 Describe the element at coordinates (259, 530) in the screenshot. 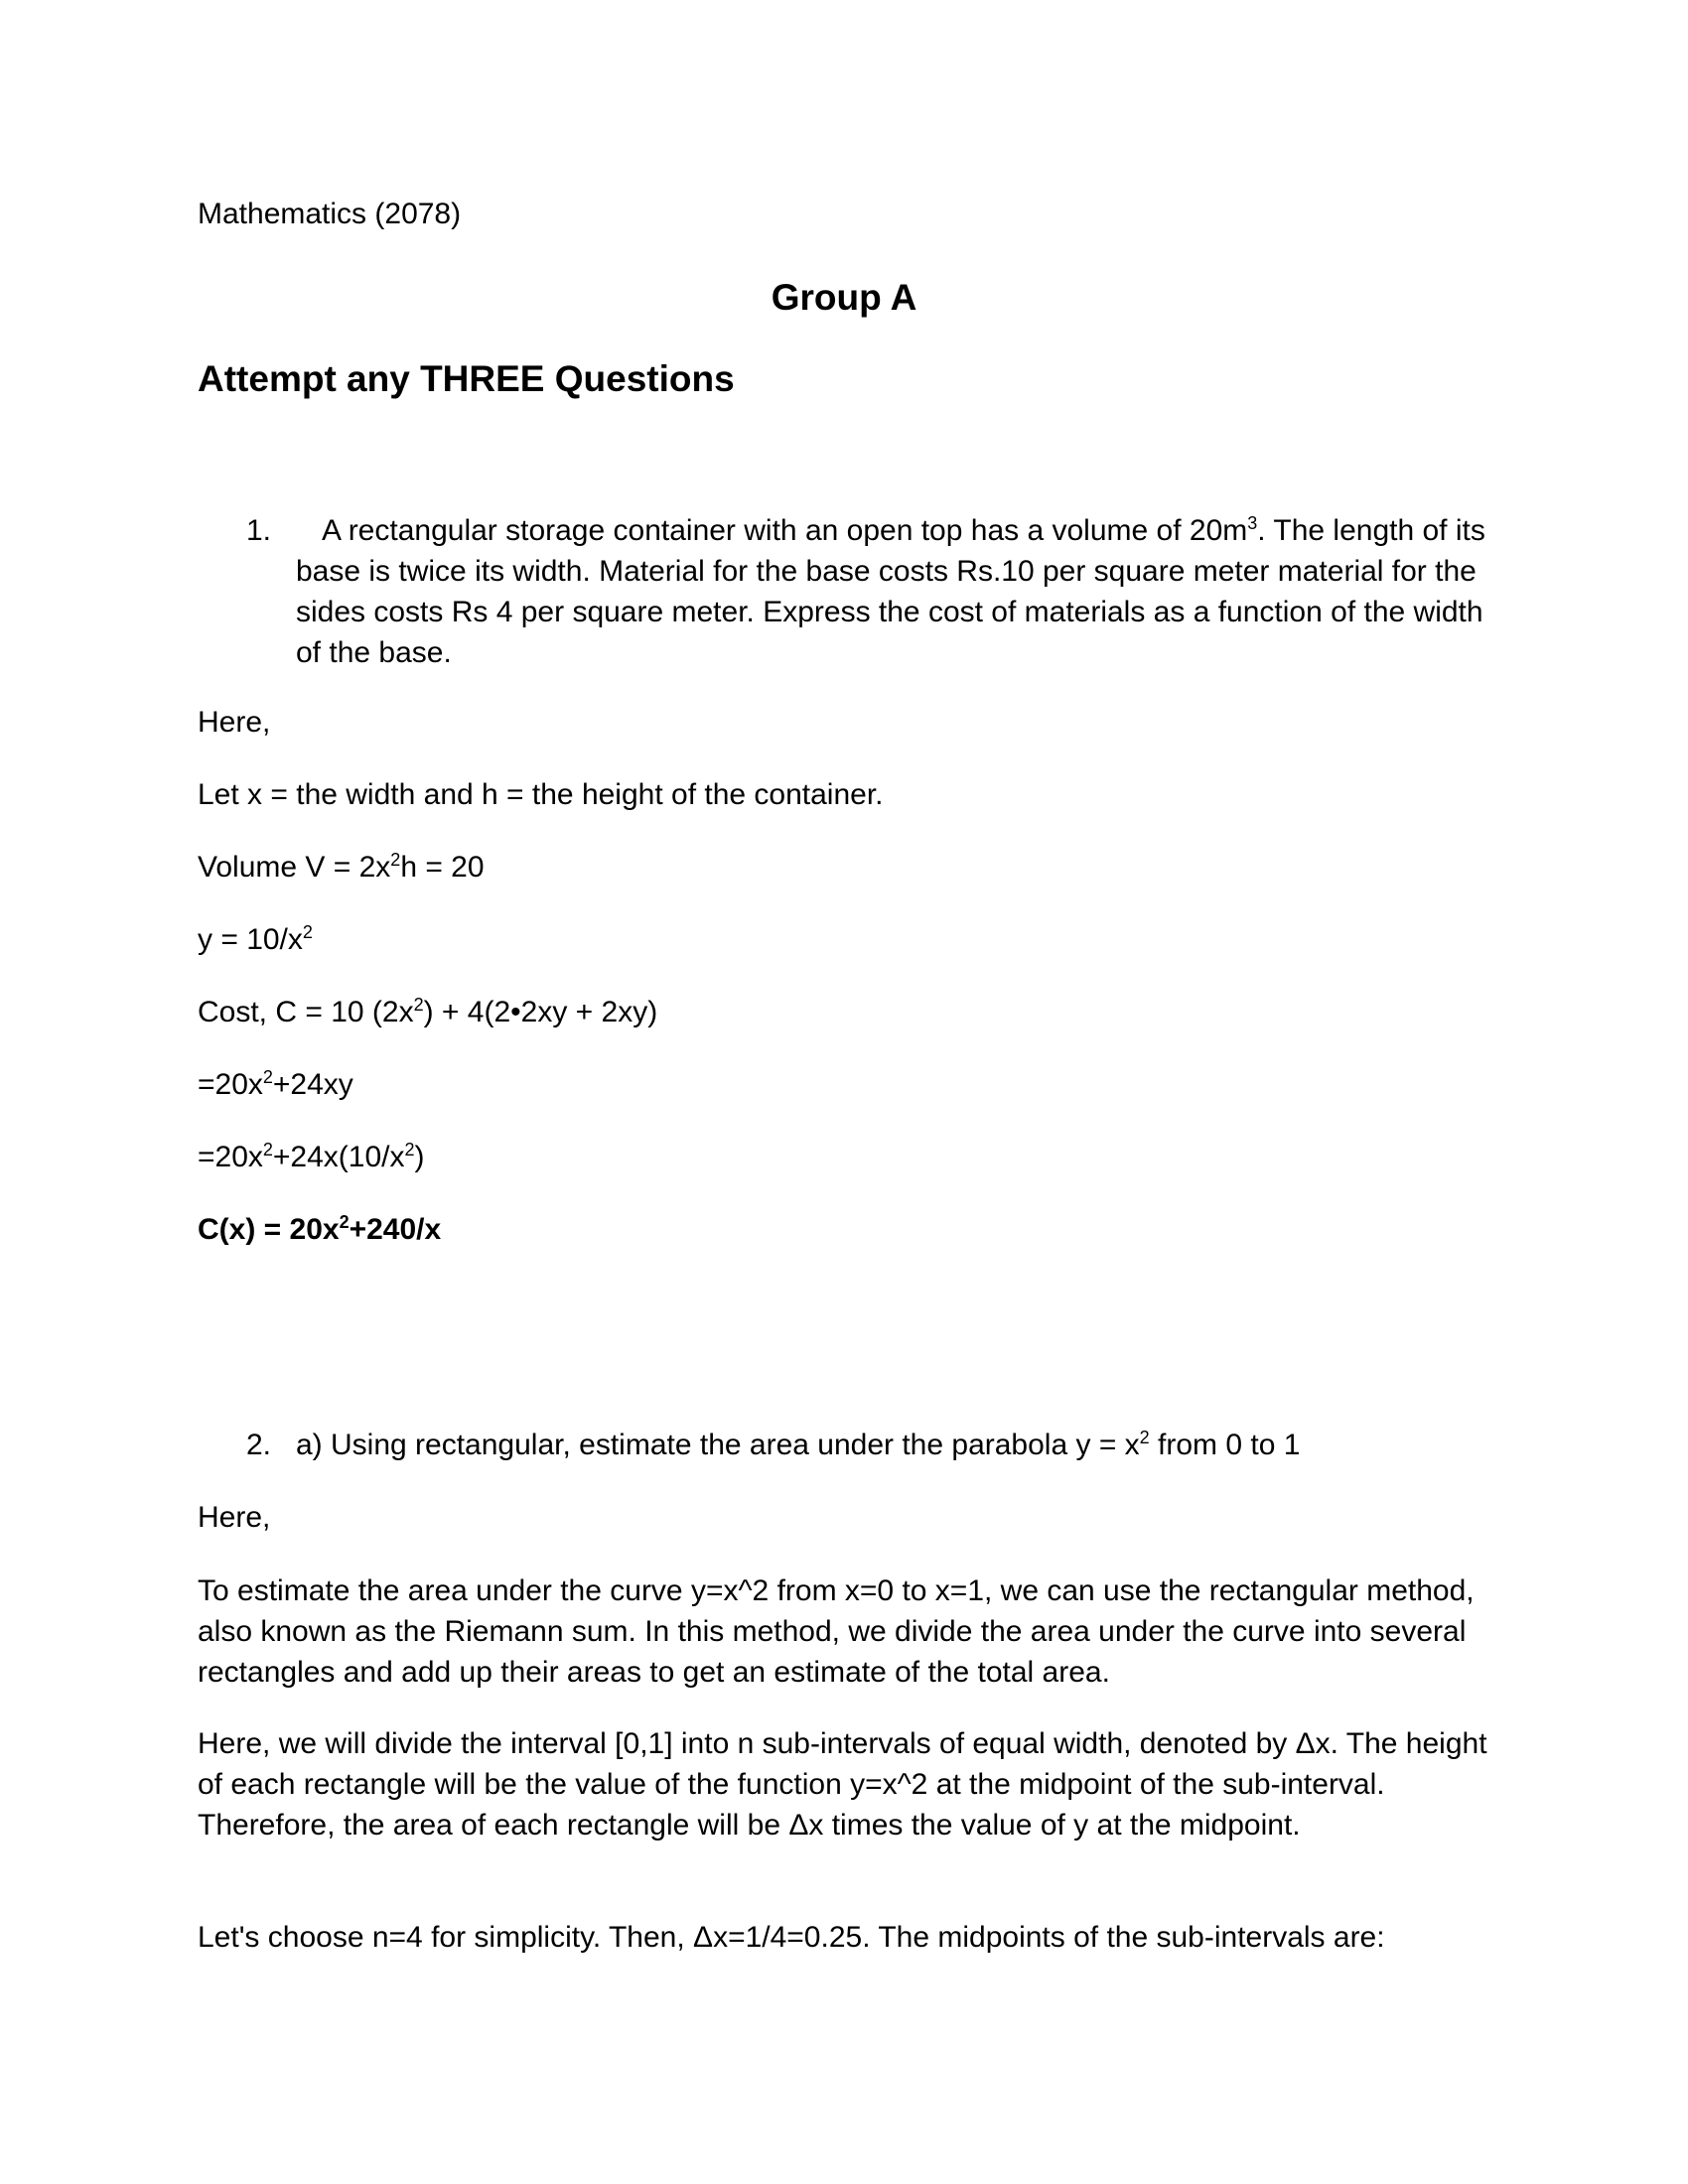

I see `question-1-number: 1.` at that location.